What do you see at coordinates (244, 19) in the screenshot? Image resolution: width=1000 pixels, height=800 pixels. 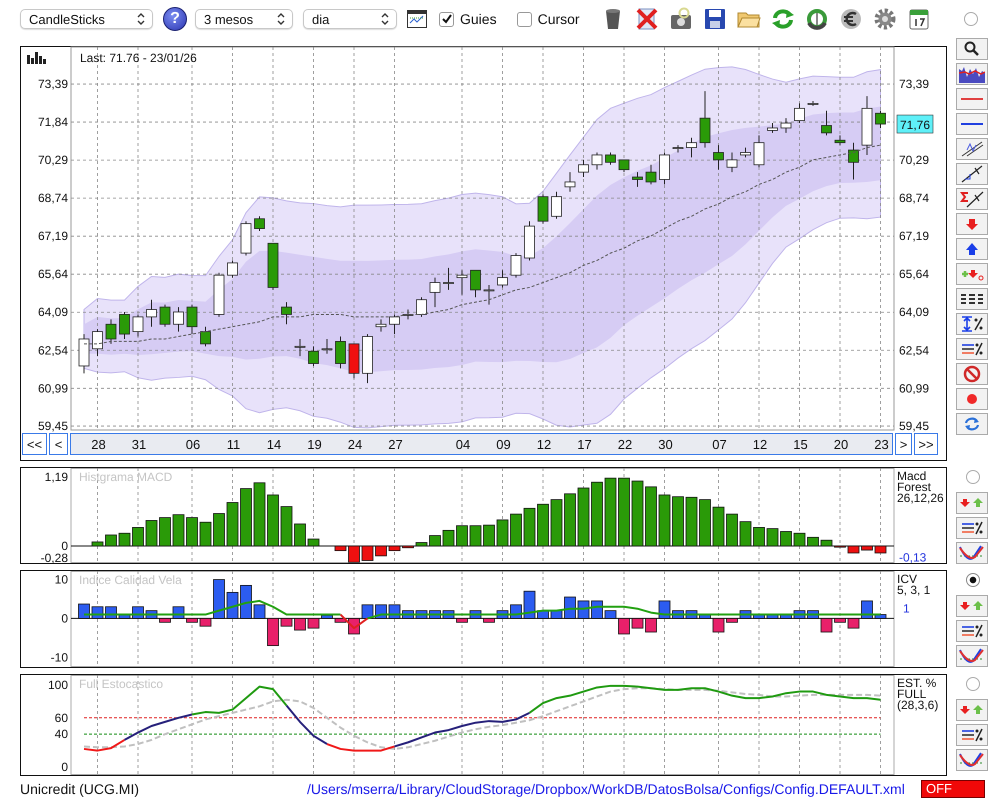 I see `period-dropdown: 3 mesos` at bounding box center [244, 19].